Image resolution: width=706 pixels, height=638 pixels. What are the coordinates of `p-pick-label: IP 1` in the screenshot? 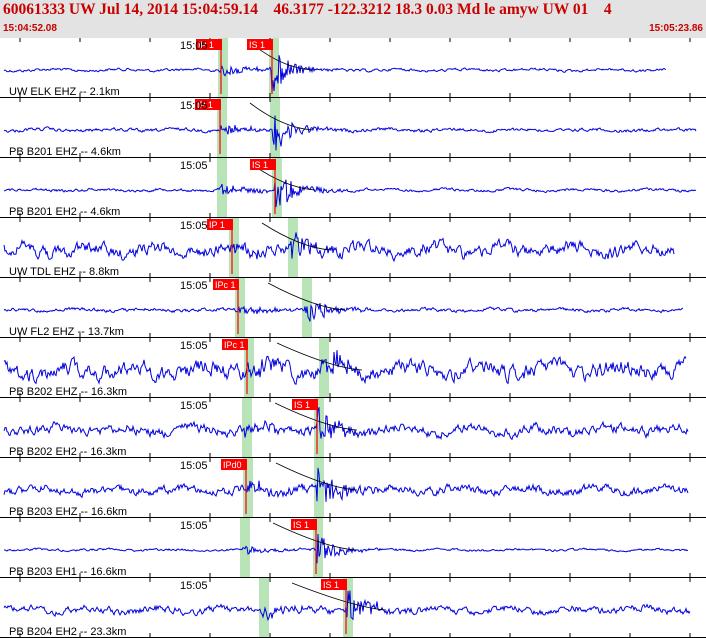 It's located at (217, 225).